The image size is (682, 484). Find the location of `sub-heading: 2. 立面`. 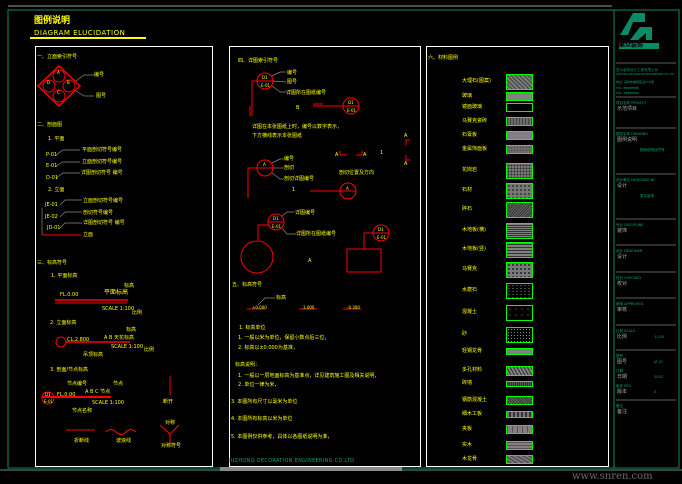

sub-heading: 2. 立面 is located at coordinates (56, 190).